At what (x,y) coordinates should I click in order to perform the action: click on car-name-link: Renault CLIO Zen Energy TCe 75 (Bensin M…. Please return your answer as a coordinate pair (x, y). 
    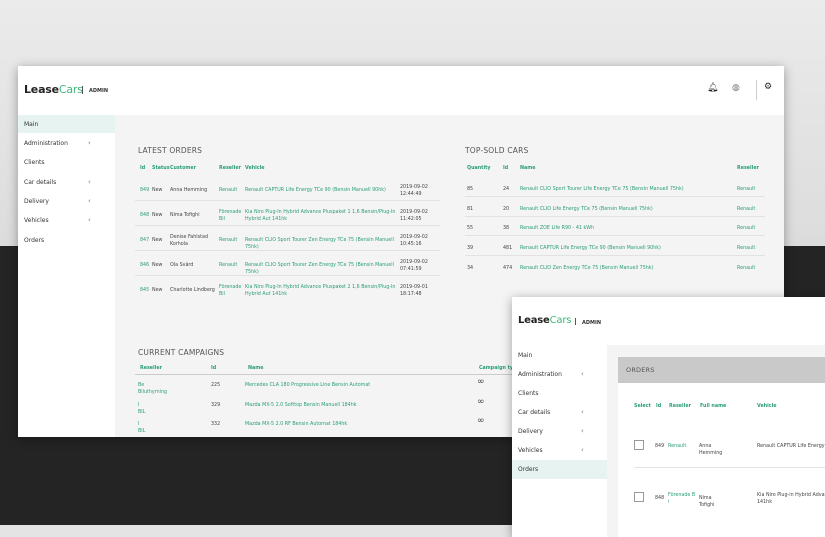
    Looking at the image, I should click on (586, 268).